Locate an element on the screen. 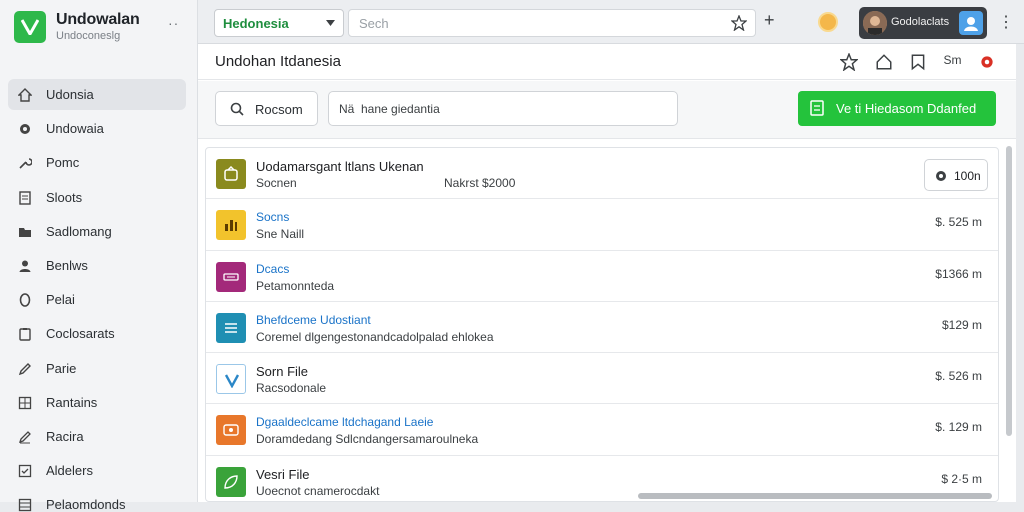 The width and height of the screenshot is (1024, 512). sidebar-item-rantains: Rantains is located at coordinates (97, 402).